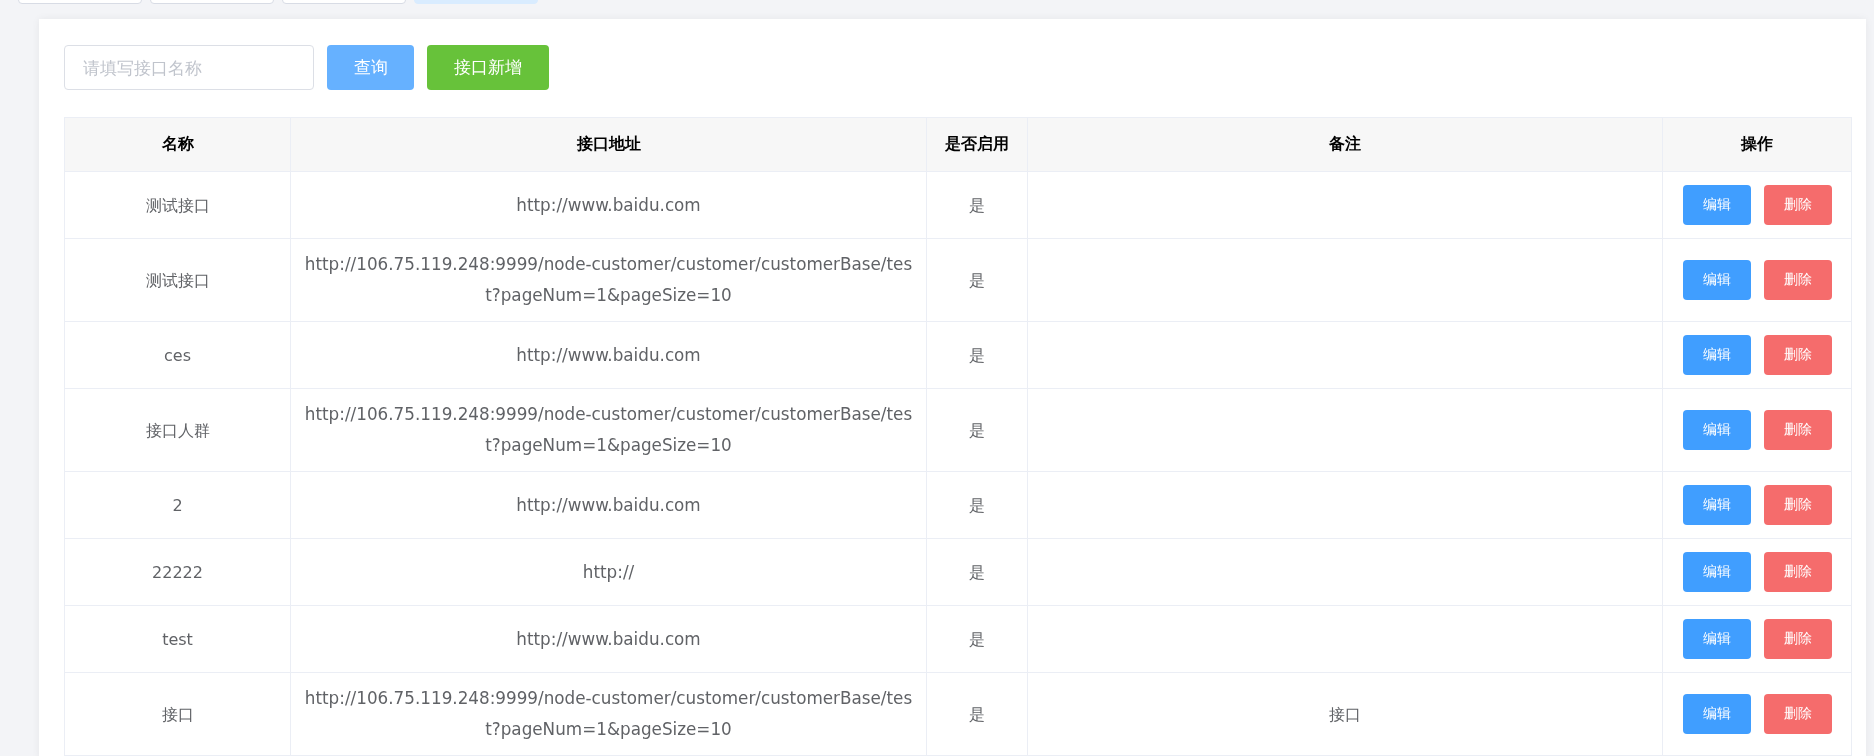 This screenshot has height=756, width=1874. I want to click on table-cell: http://, so click(608, 571).